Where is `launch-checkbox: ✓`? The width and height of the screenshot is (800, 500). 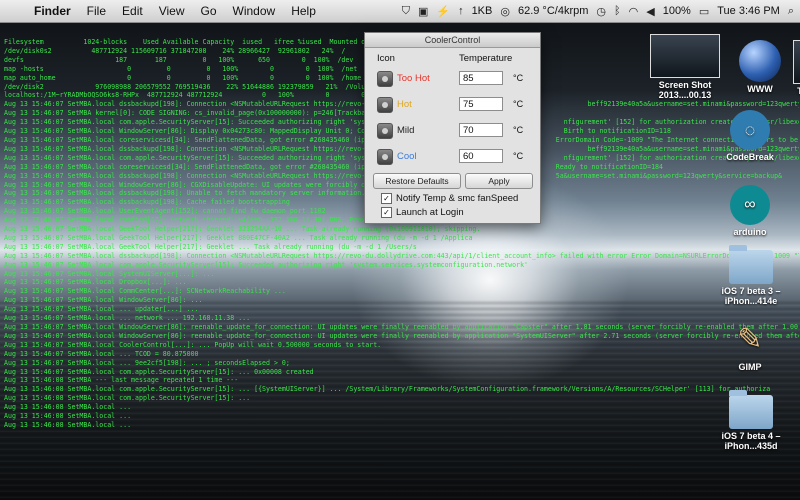 launch-checkbox: ✓ is located at coordinates (386, 212).